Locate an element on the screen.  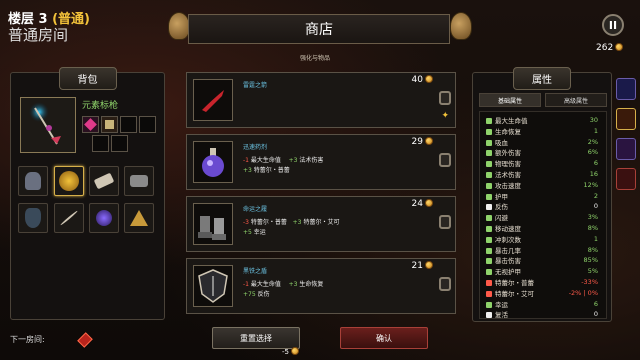
attribute-name: 冲刺次数 is located at coordinates (508, 239).